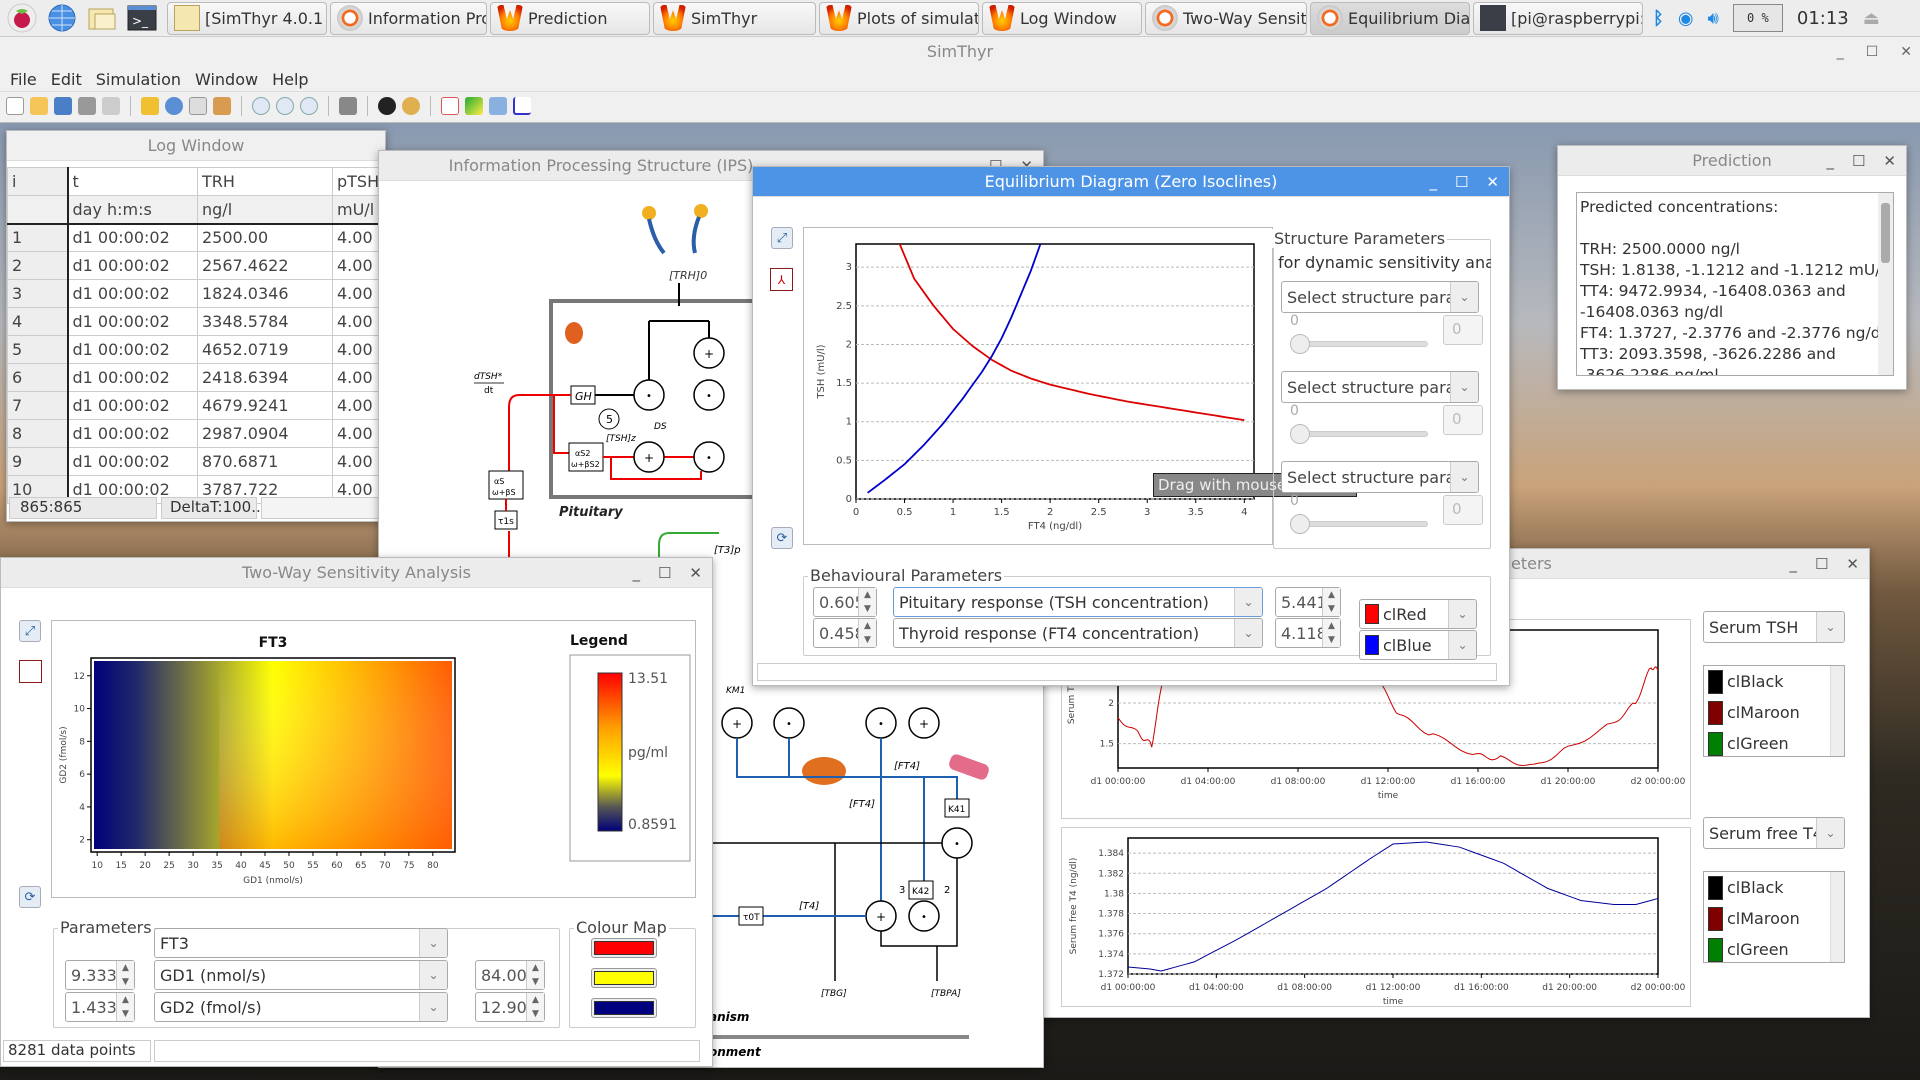 This screenshot has width=1920, height=1080. What do you see at coordinates (570, 18) in the screenshot?
I see `taskbar-task: Prediction` at bounding box center [570, 18].